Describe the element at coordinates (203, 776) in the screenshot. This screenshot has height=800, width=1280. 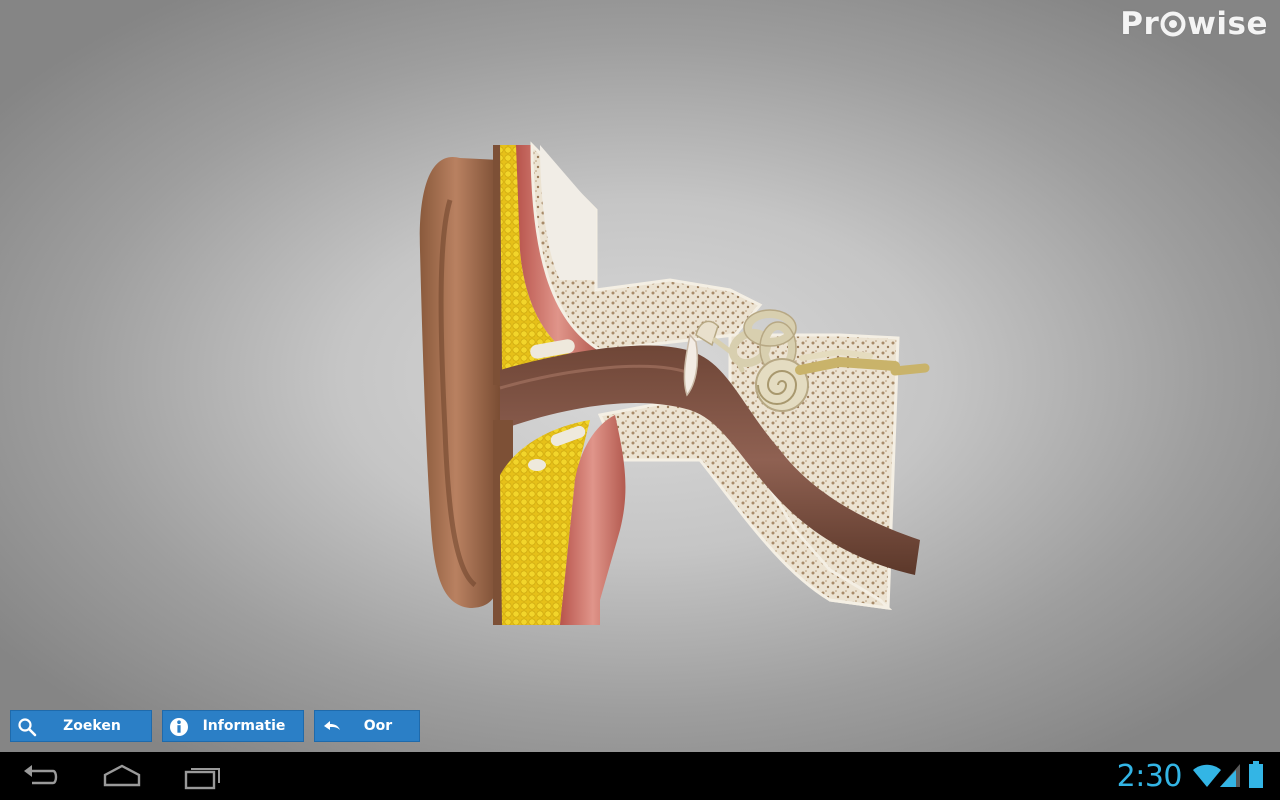
I see `recent-apps-icon` at that location.